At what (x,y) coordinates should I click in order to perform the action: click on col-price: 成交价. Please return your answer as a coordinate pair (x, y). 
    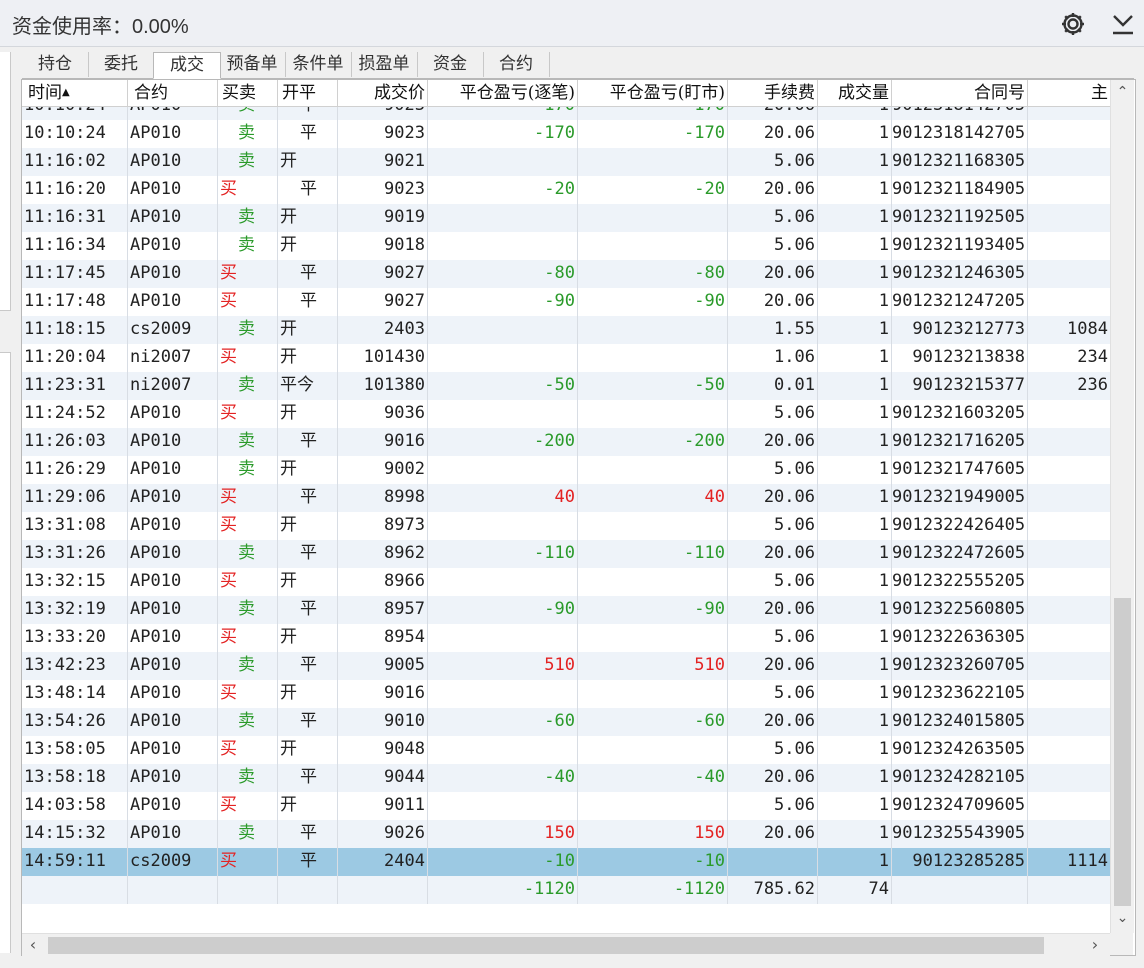
    Looking at the image, I should click on (383, 93).